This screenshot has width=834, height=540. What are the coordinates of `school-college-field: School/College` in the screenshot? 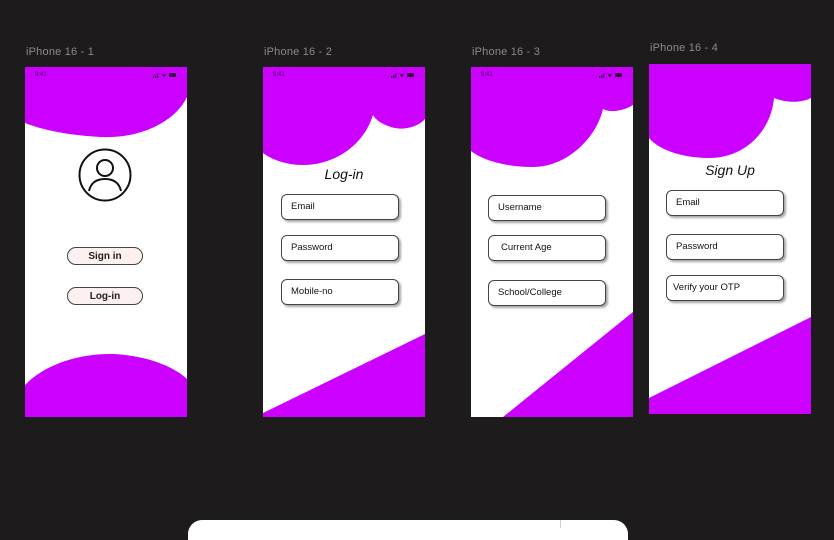 It's located at (547, 293).